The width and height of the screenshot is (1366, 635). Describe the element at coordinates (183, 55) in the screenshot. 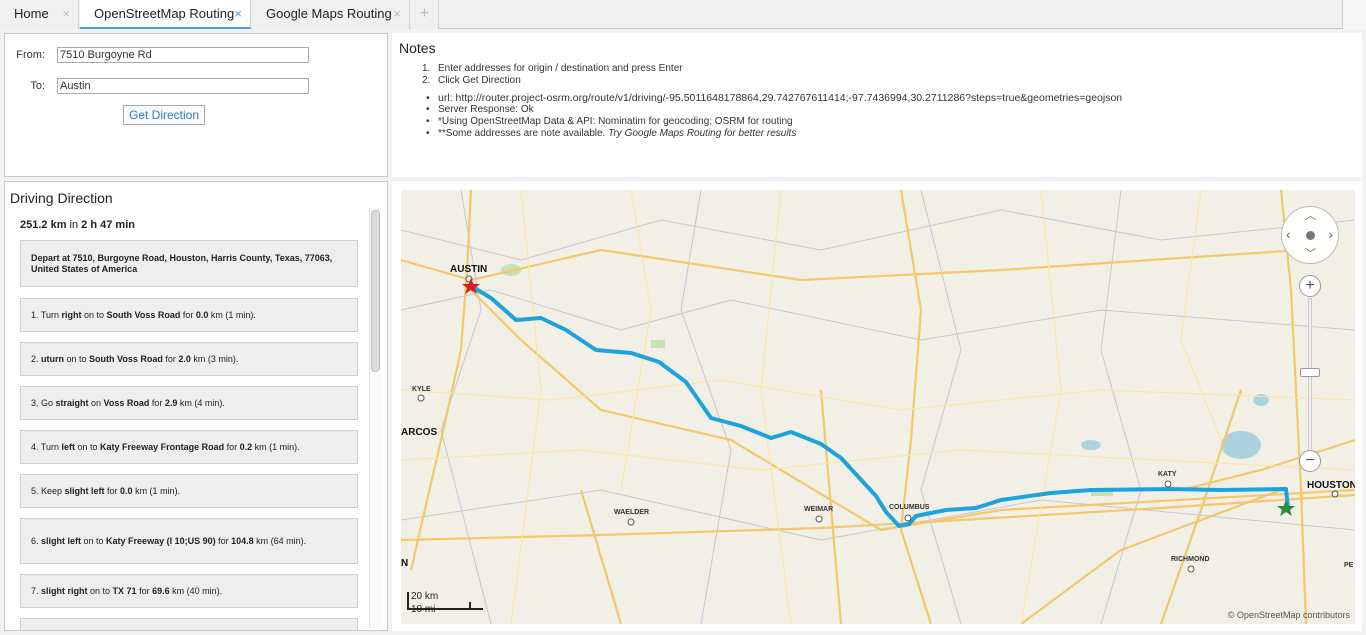

I see `from-input: 7510 Burgoyne Rd` at that location.